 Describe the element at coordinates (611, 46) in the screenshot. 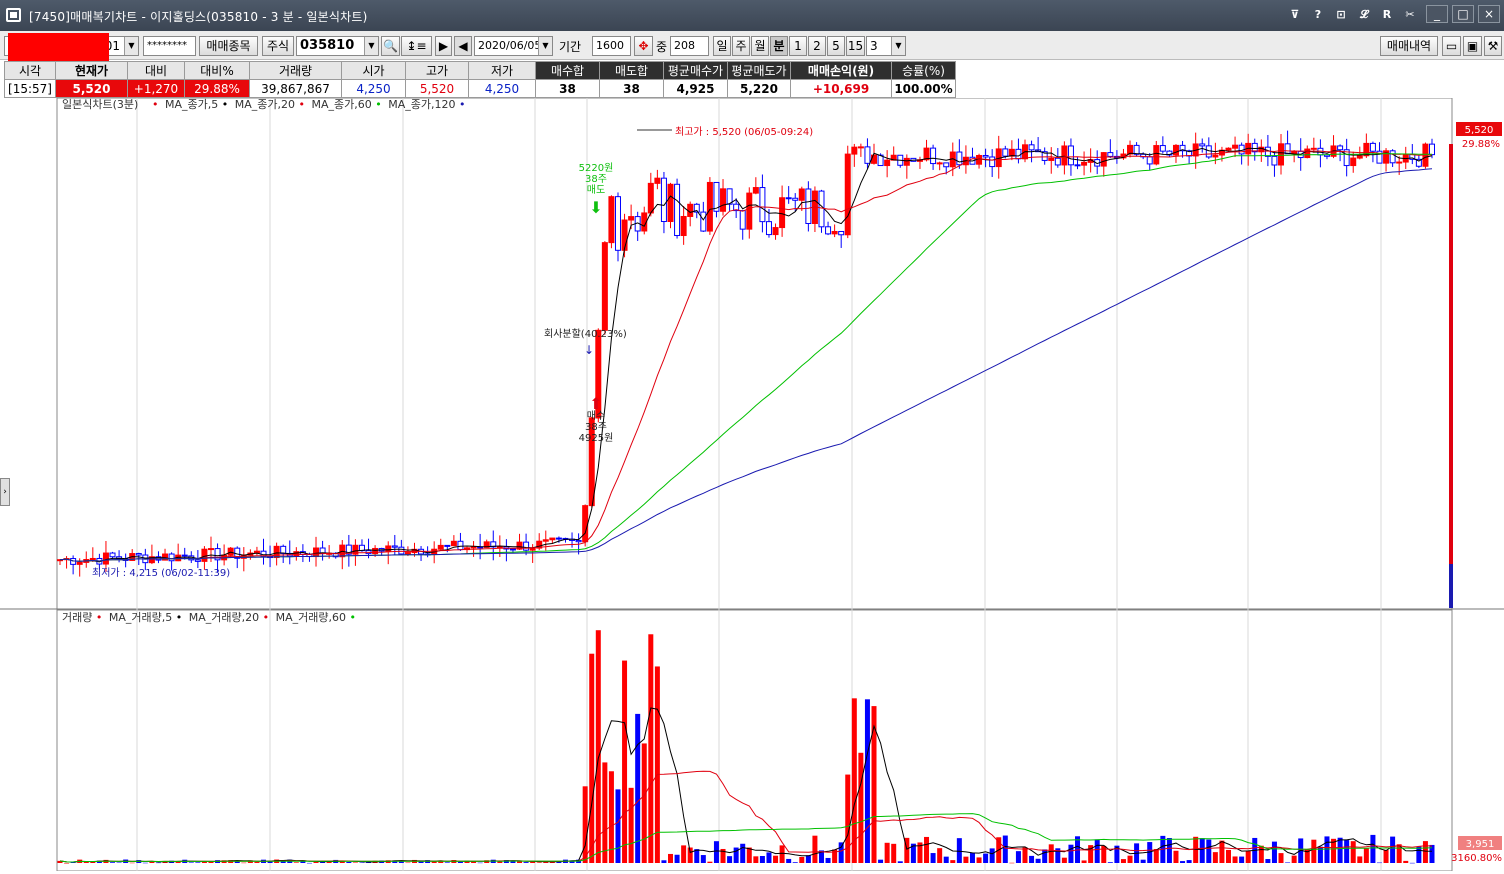

I see `period-input: 1600` at that location.